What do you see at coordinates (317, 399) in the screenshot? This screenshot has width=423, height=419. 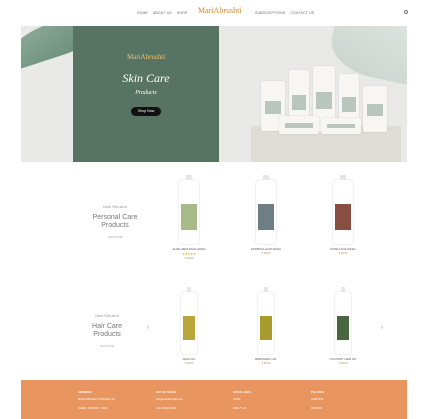 I see `footer-link: SHIPPING` at bounding box center [317, 399].